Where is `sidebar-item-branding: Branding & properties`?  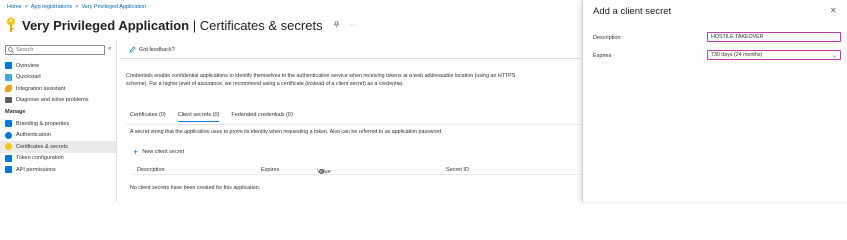
sidebar-item-branding: Branding & properties is located at coordinates (58, 124).